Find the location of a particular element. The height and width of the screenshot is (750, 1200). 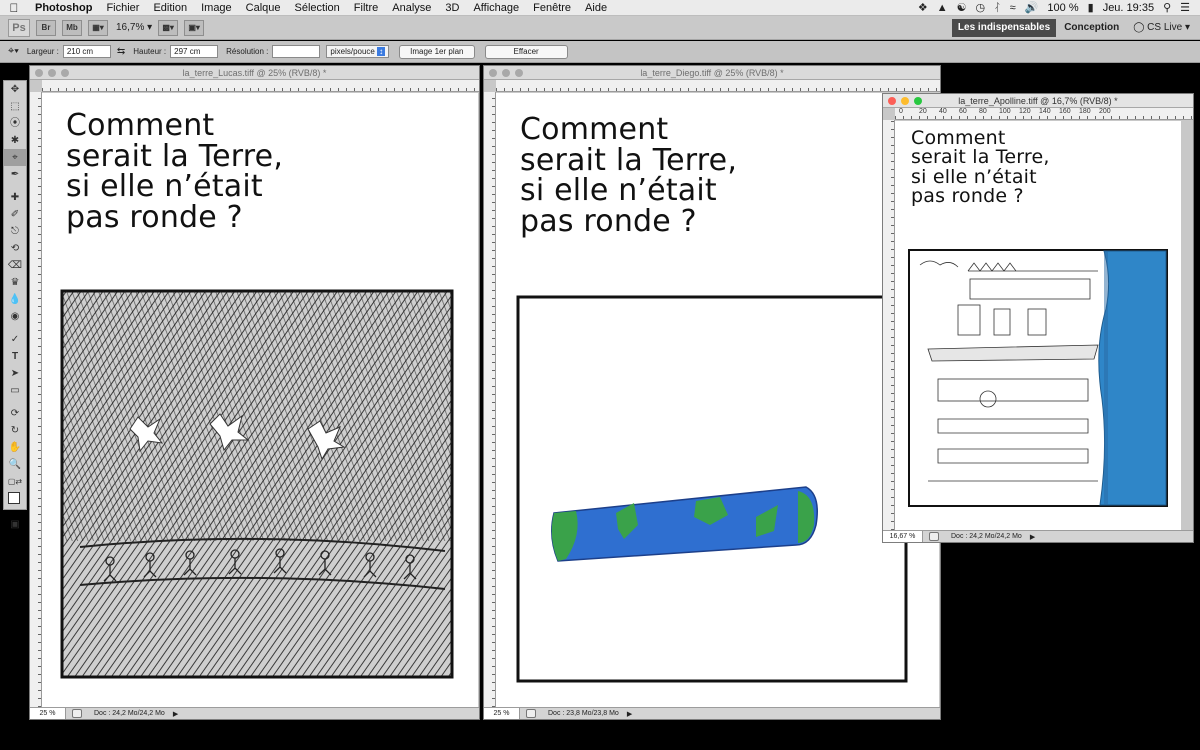

menu-analyse: Analyse is located at coordinates (411, 8).